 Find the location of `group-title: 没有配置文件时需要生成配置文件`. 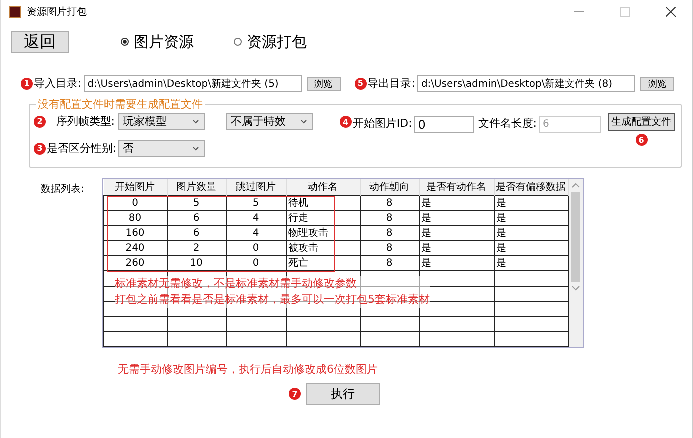

group-title: 没有配置文件时需要生成配置文件 is located at coordinates (120, 104).